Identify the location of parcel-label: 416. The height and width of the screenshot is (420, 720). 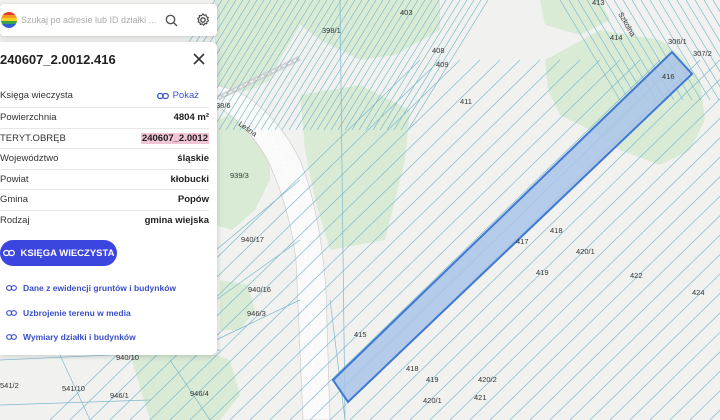
(668, 76).